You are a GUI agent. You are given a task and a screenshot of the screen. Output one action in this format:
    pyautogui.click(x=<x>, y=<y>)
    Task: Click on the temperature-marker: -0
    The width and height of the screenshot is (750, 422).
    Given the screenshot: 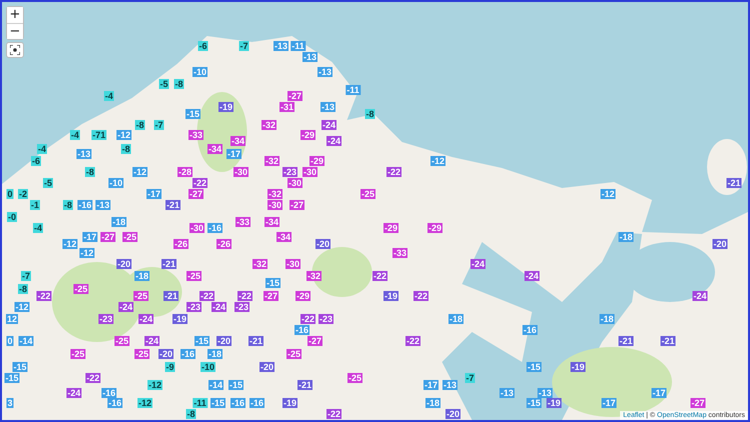 What is the action you would take?
    pyautogui.click(x=12, y=217)
    